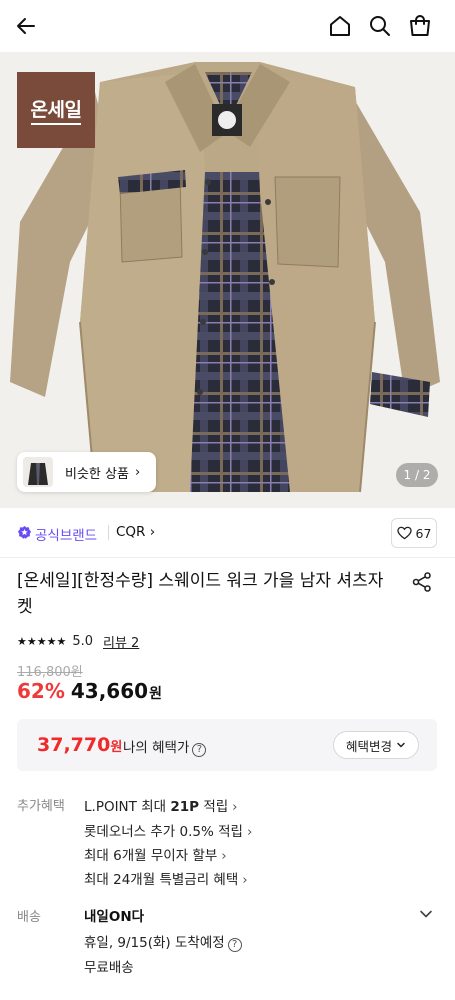  Describe the element at coordinates (214, 807) in the screenshot. I see `extra-benefit-text: 적립` at that location.